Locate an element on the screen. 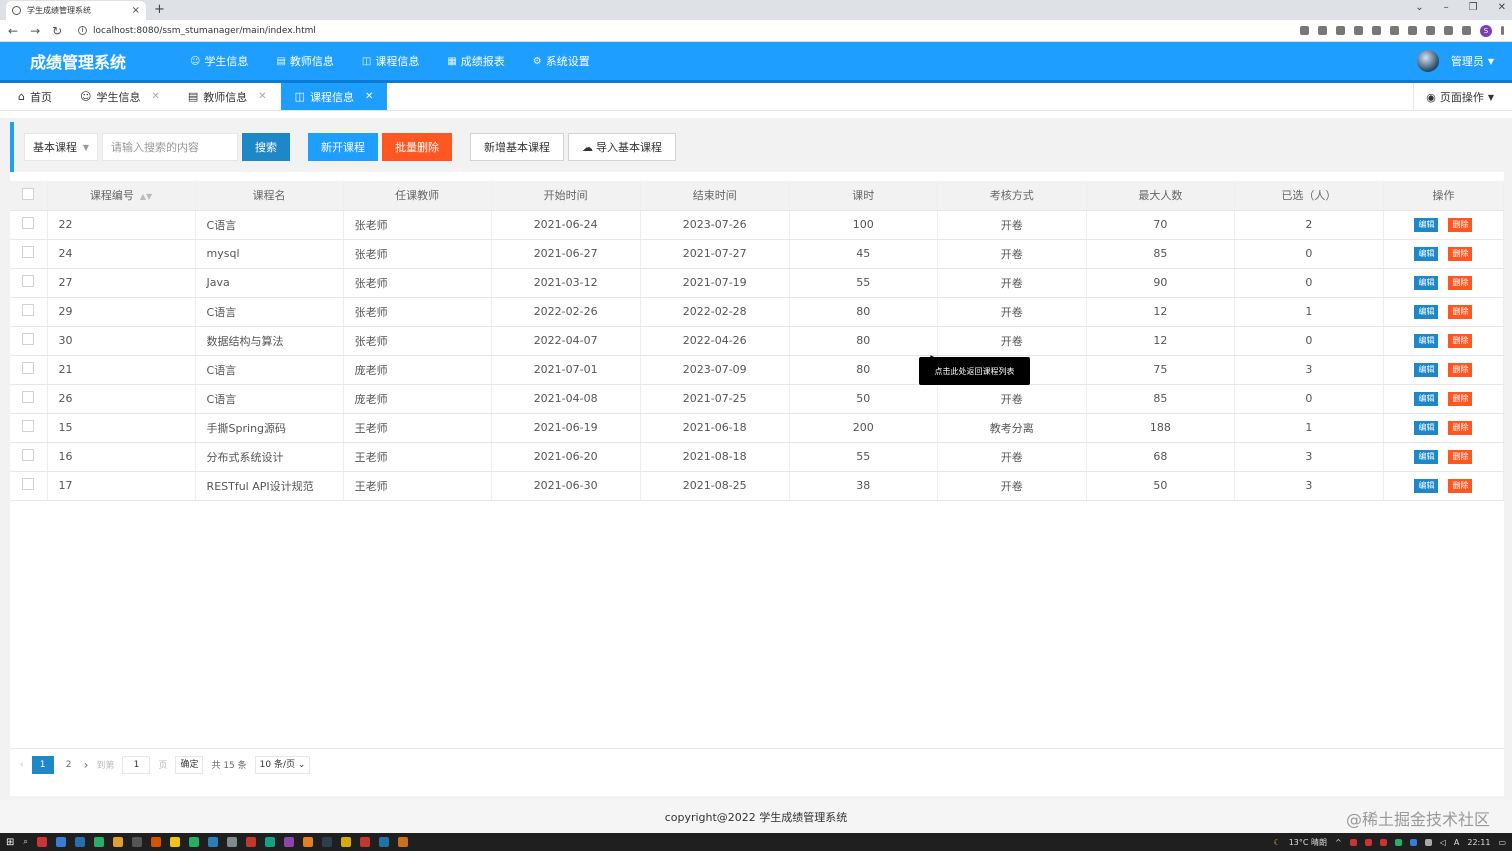  weather-text: 13°C 晴朗 is located at coordinates (1308, 842).